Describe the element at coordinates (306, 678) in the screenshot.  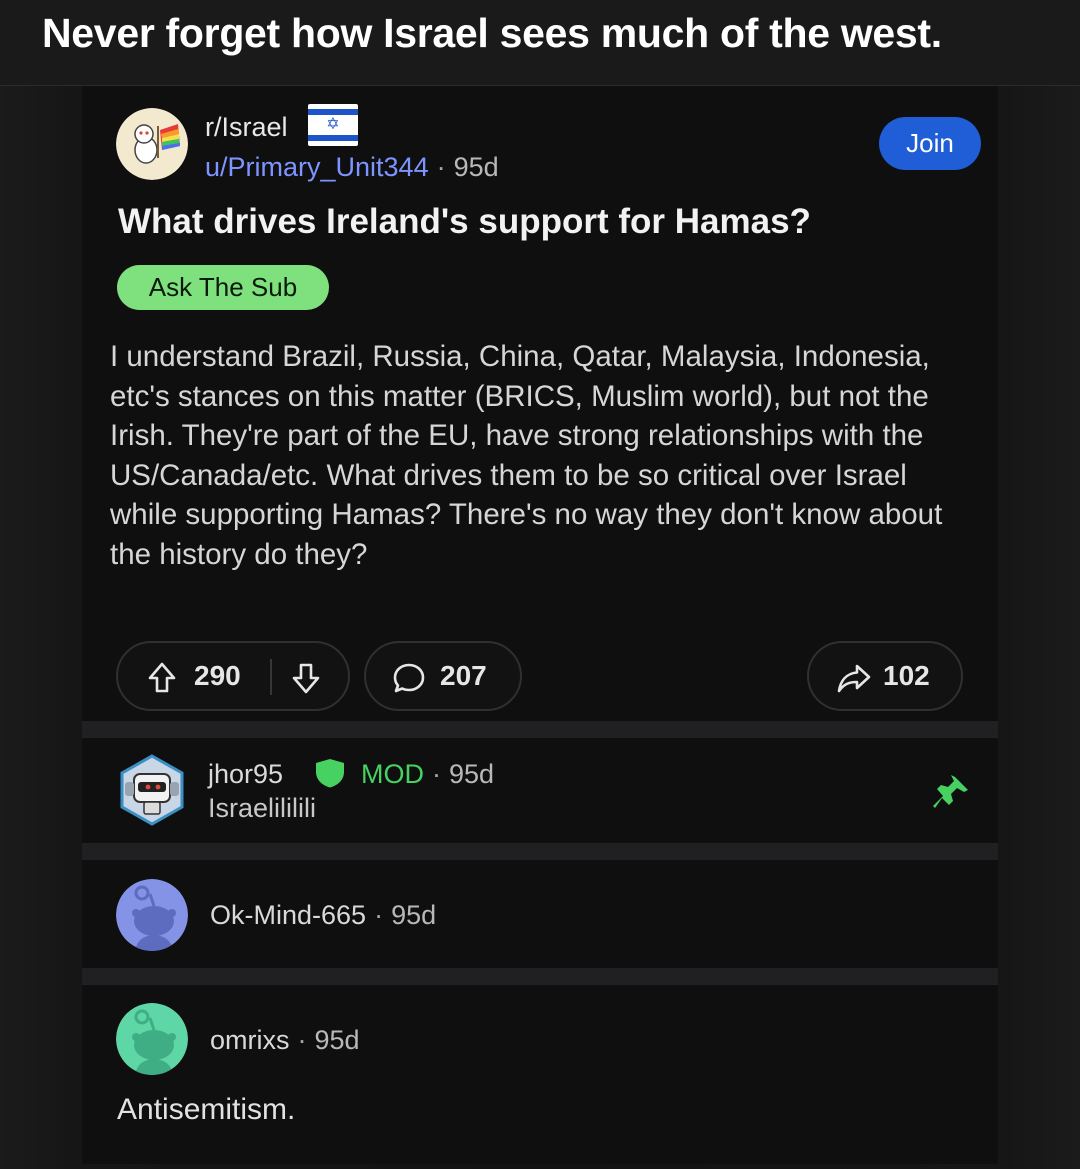
I see `downvote-icon` at that location.